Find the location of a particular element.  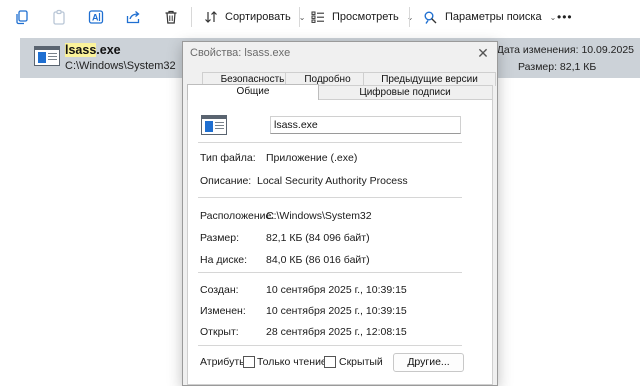

search-options-button: Параметры поиска ⌄ is located at coordinates (489, 17).